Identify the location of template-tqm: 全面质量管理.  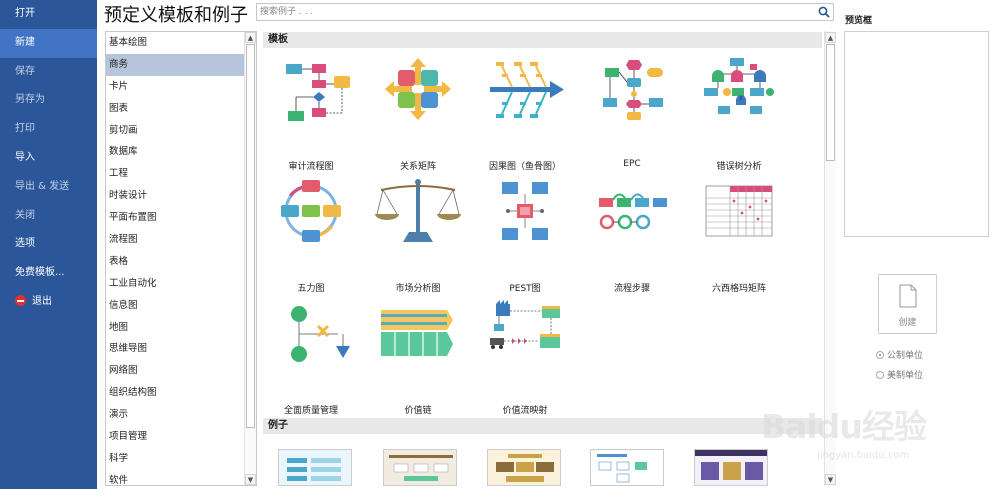
(311, 357).